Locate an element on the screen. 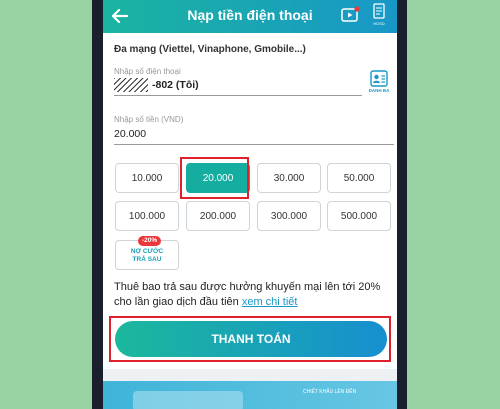  postpaid-debt-button: -20% NỢ CƯỚC TRẢ SAU is located at coordinates (147, 253).